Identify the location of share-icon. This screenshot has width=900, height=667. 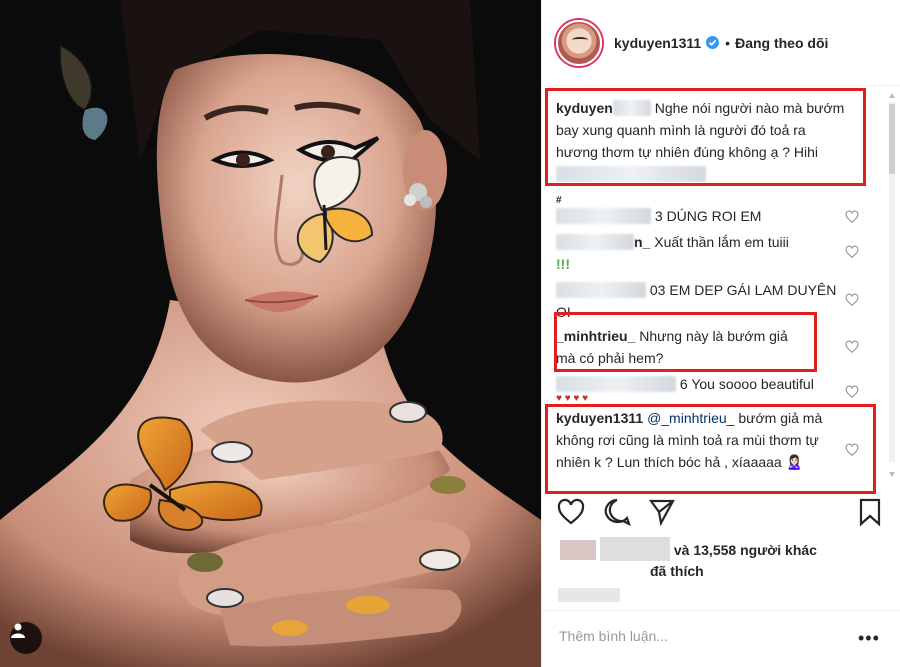
(661, 512).